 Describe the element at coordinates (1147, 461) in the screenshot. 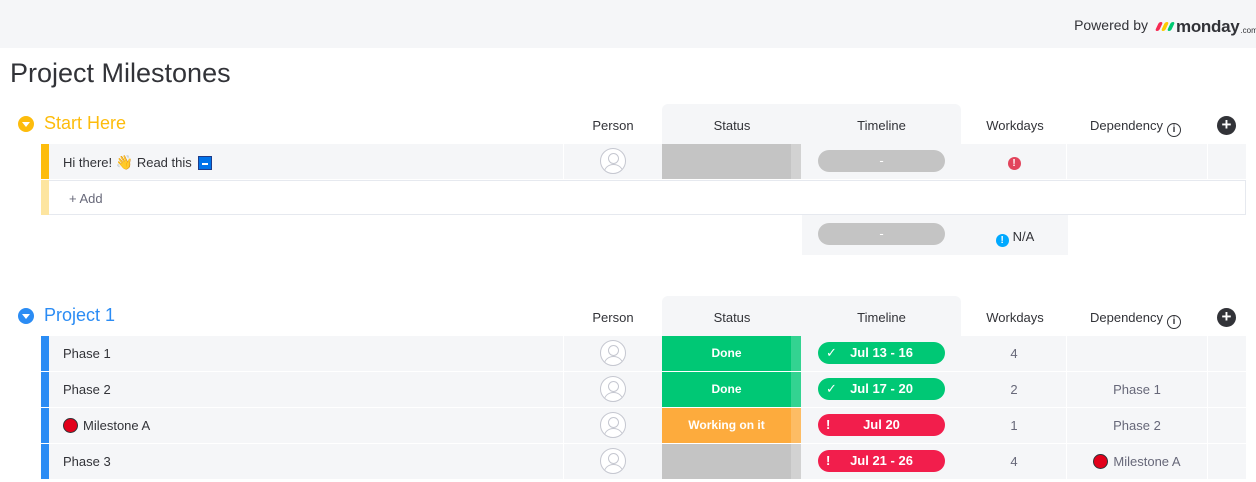

I see `dependency-text: Milestone A` at that location.